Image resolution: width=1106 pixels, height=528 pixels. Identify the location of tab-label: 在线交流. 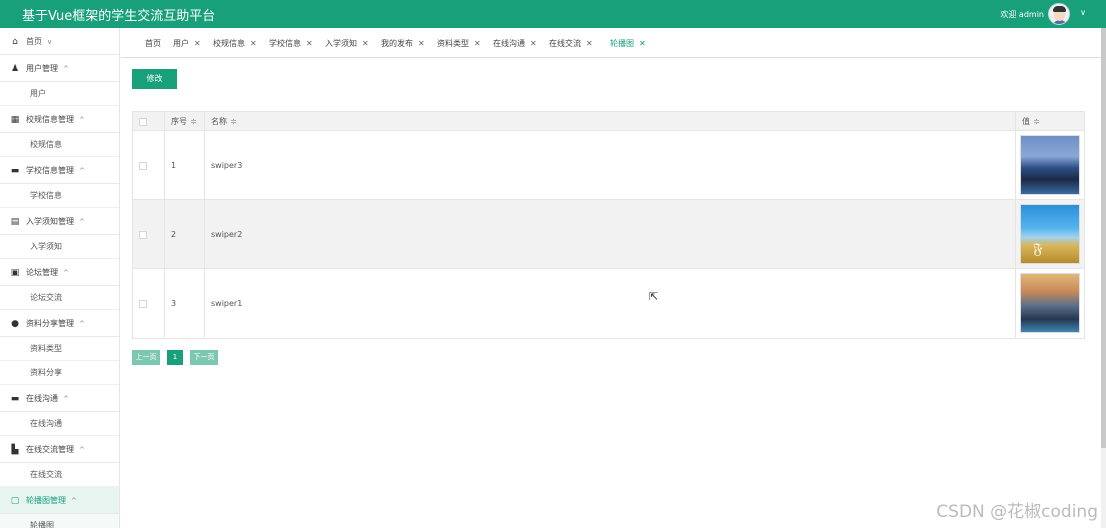
(565, 43).